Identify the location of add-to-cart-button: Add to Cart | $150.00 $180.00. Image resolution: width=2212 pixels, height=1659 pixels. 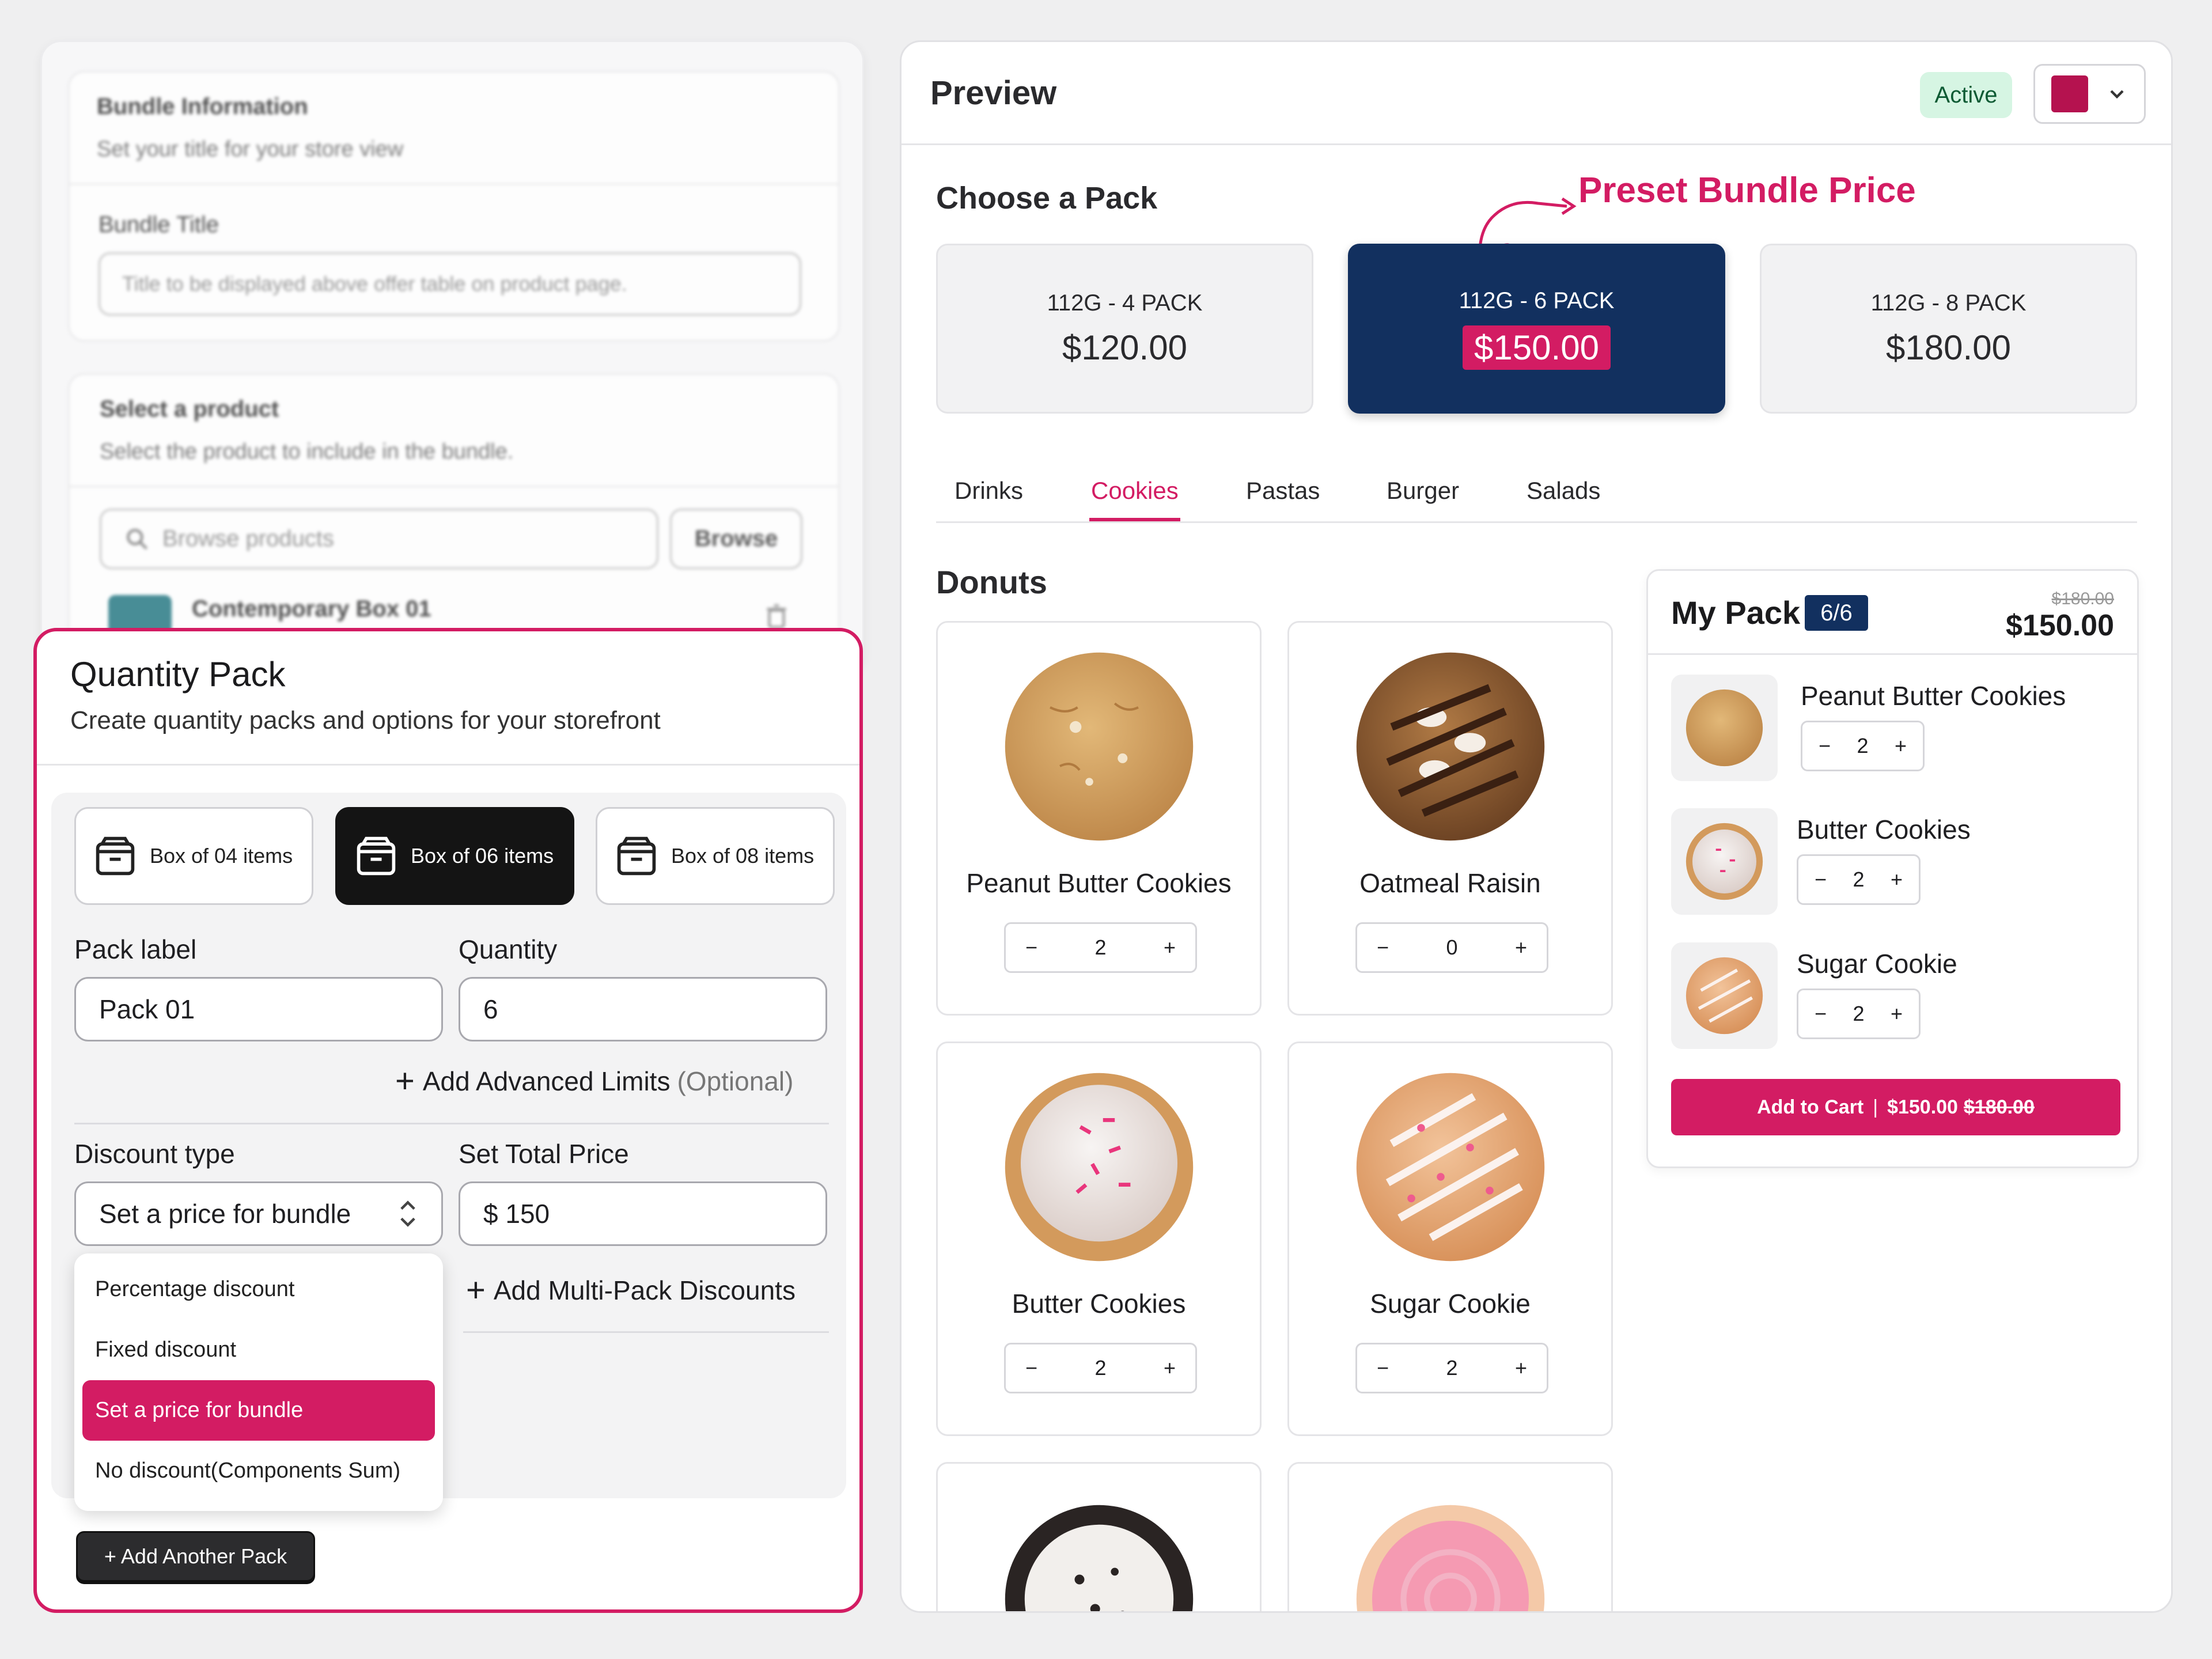
(1895, 1107).